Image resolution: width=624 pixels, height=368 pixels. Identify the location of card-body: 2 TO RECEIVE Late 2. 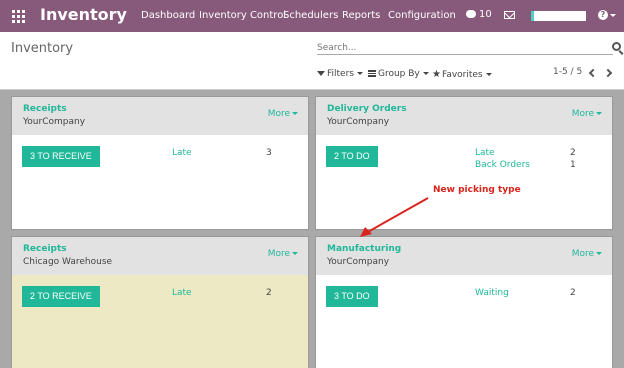
(160, 321).